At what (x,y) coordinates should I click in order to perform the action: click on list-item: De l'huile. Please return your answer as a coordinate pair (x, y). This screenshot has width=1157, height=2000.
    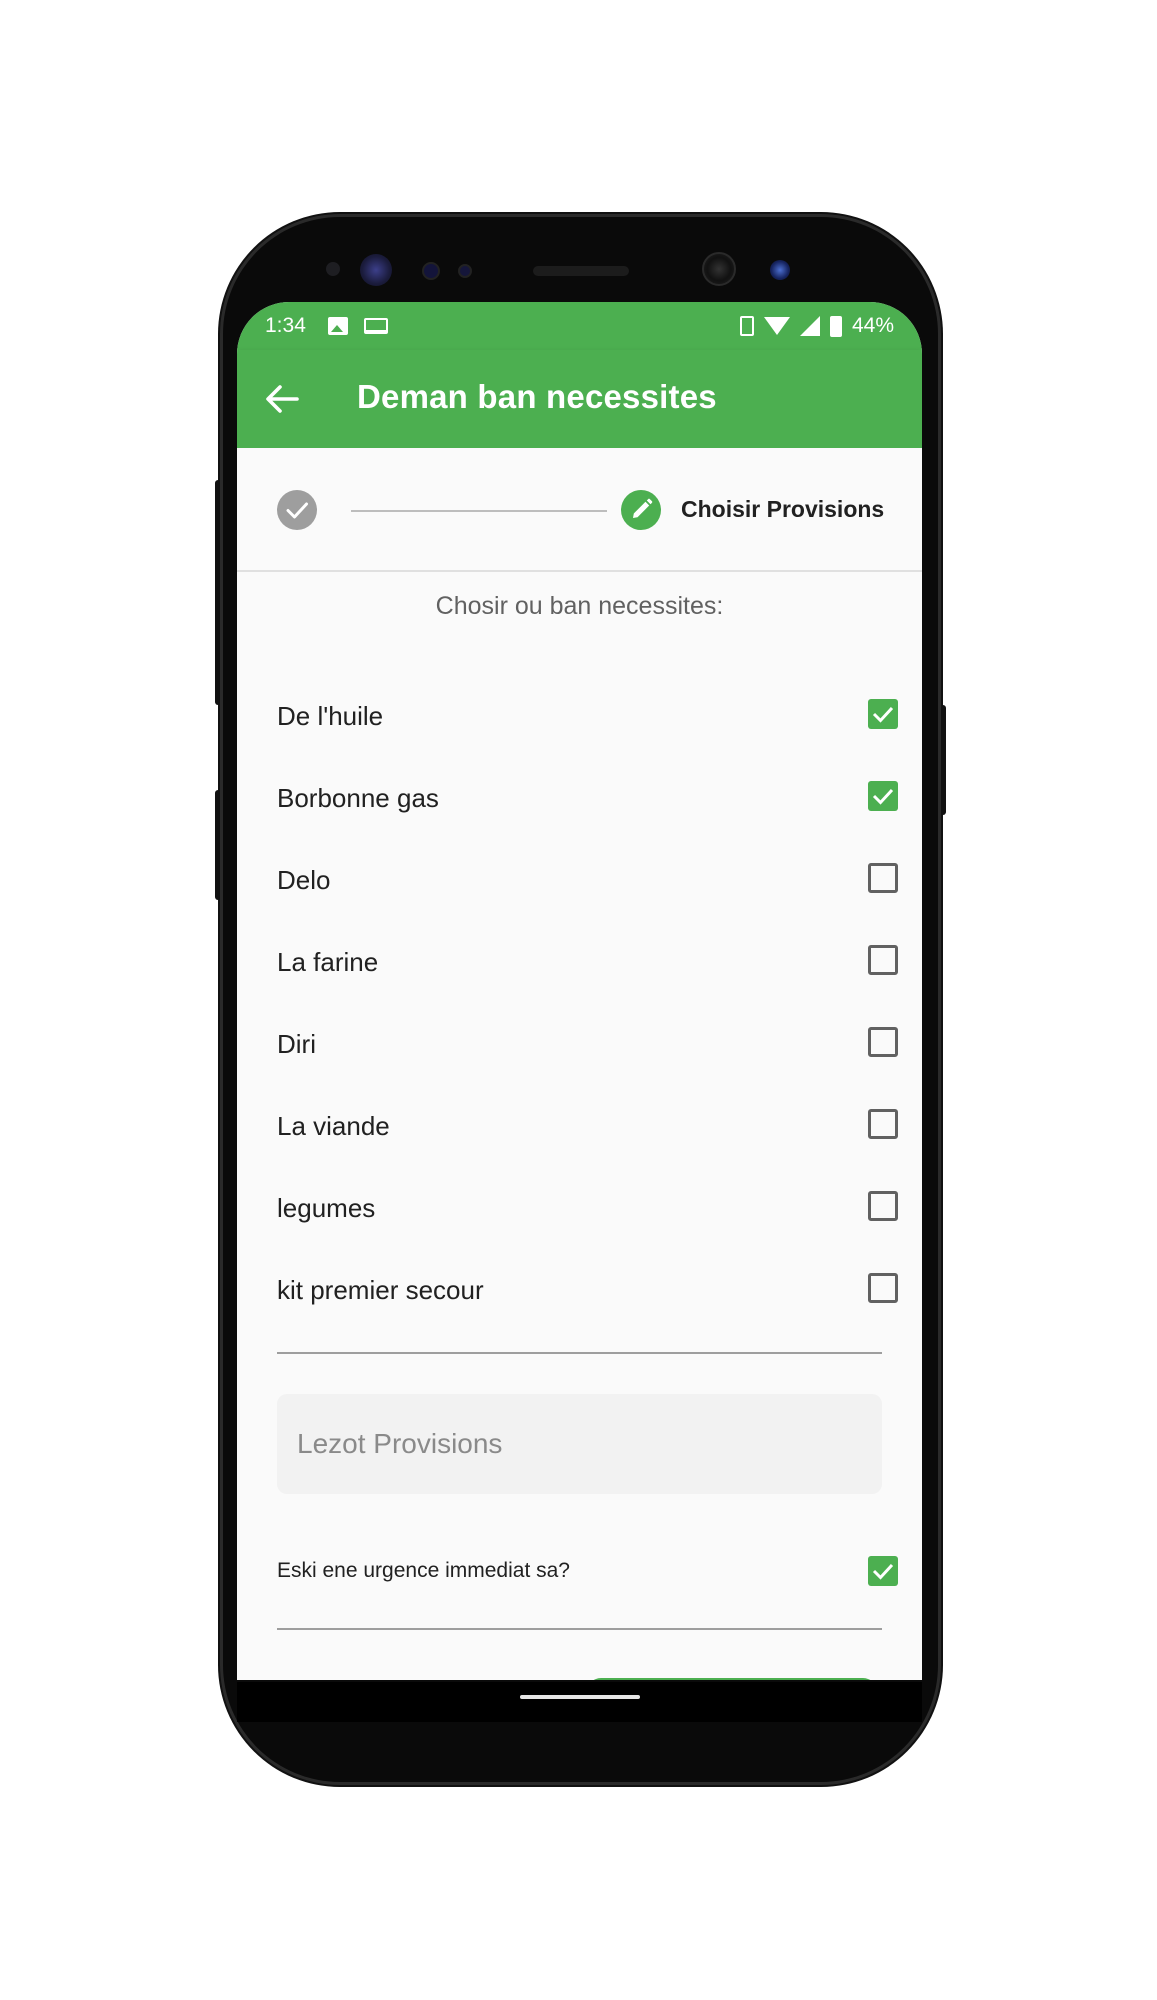
    Looking at the image, I should click on (587, 717).